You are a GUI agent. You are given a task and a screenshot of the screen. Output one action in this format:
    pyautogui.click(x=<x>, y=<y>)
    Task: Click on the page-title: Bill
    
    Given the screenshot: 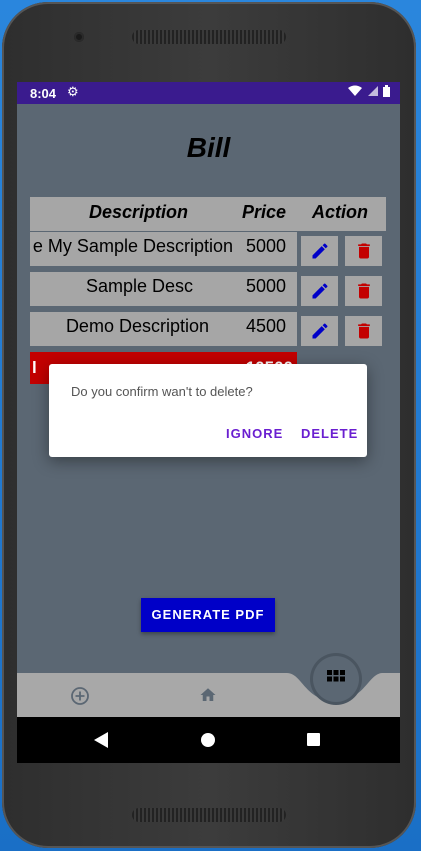 What is the action you would take?
    pyautogui.click(x=208, y=147)
    